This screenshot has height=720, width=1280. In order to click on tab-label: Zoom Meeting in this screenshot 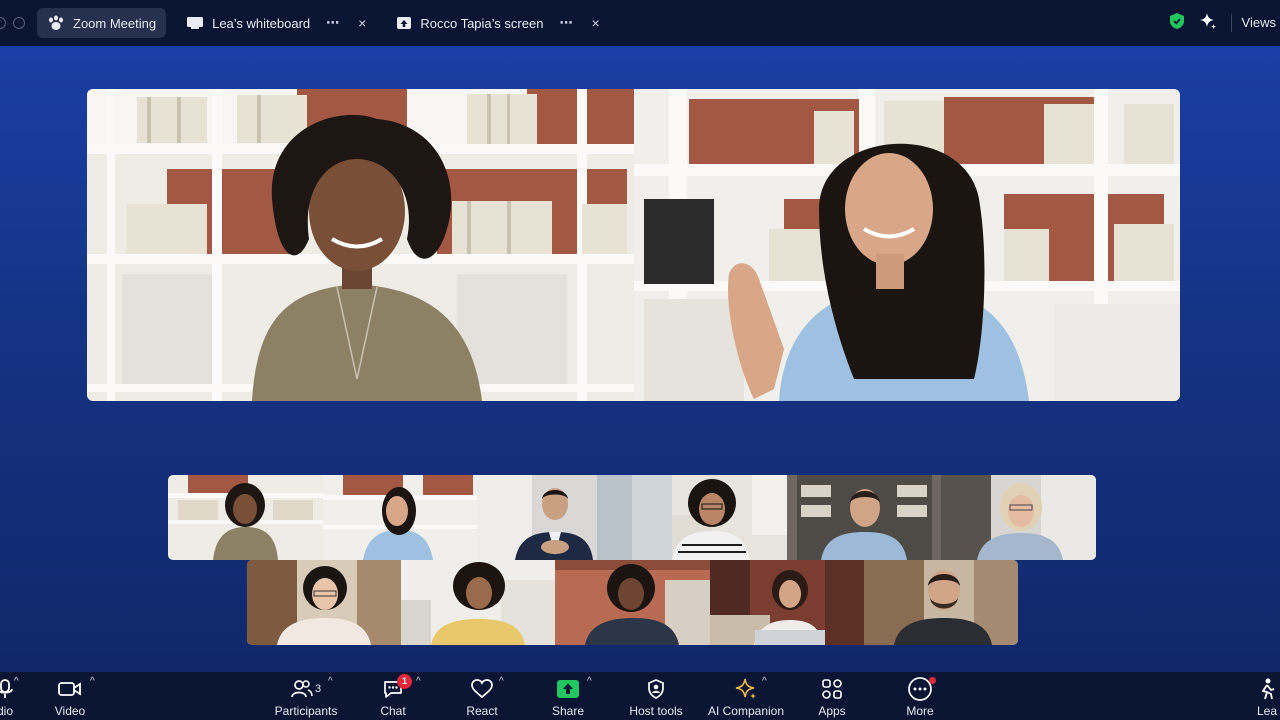, I will do `click(115, 23)`.